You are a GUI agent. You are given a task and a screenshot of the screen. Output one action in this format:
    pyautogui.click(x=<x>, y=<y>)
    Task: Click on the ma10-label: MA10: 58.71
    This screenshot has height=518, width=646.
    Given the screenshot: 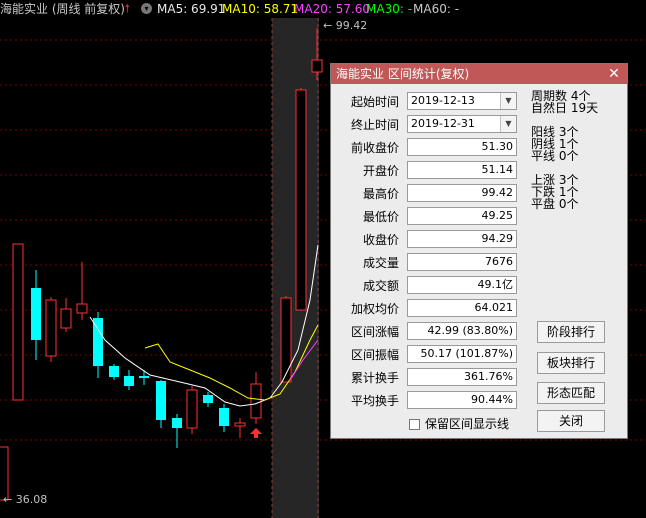 What is the action you would take?
    pyautogui.click(x=260, y=9)
    